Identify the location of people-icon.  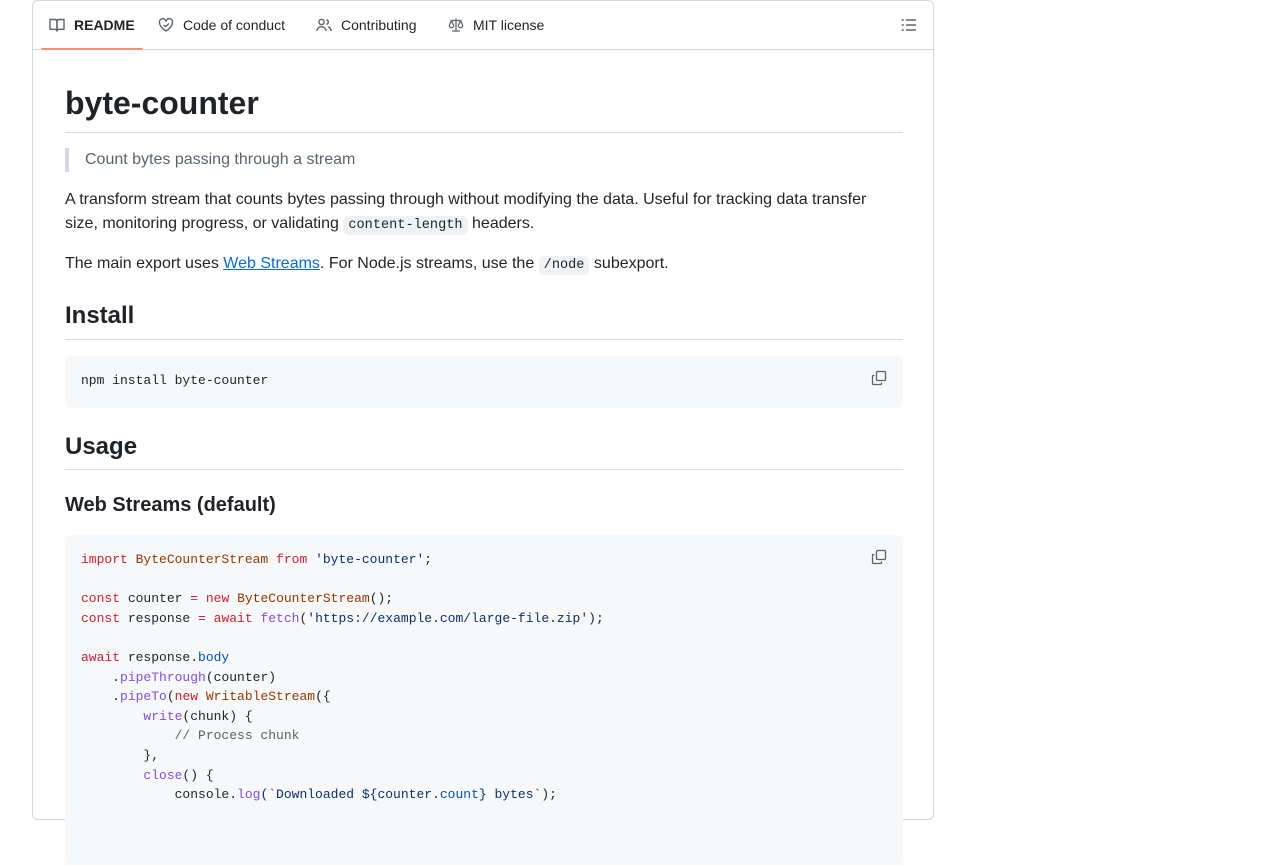
(324, 25).